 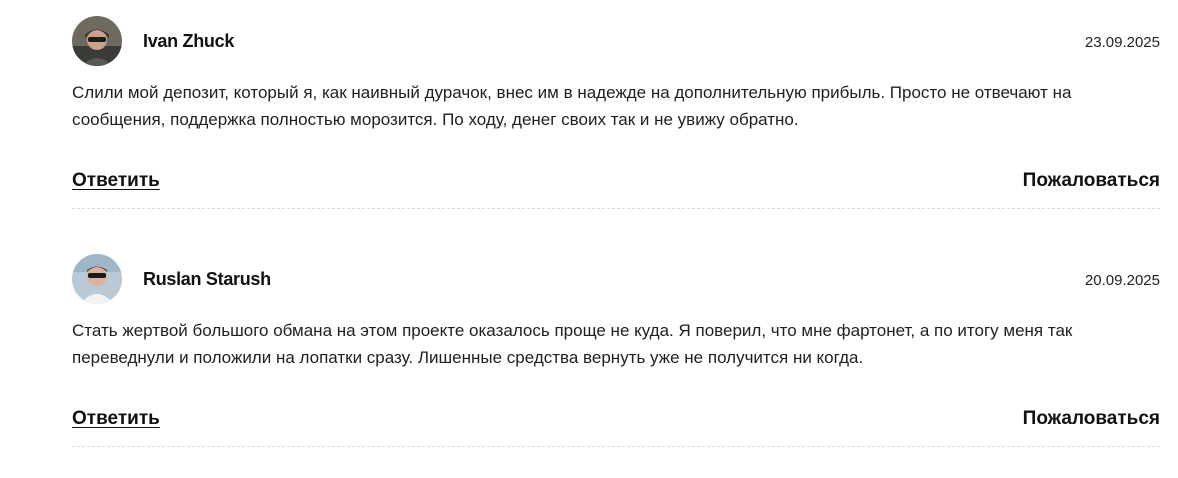 What do you see at coordinates (616, 279) in the screenshot?
I see `comment-header: Ruslan Starush 20.09.2025` at bounding box center [616, 279].